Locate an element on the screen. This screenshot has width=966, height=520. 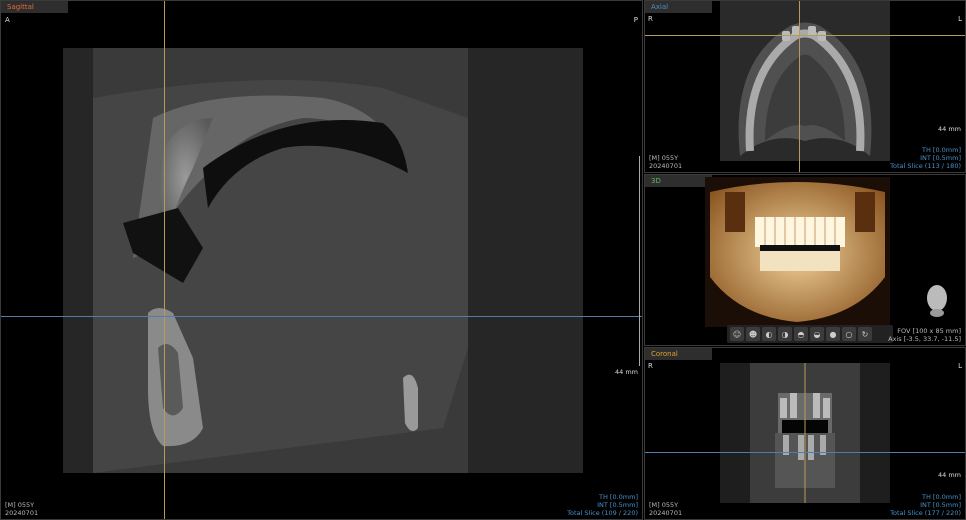
3d-tab-label: 3D is located at coordinates (656, 181).